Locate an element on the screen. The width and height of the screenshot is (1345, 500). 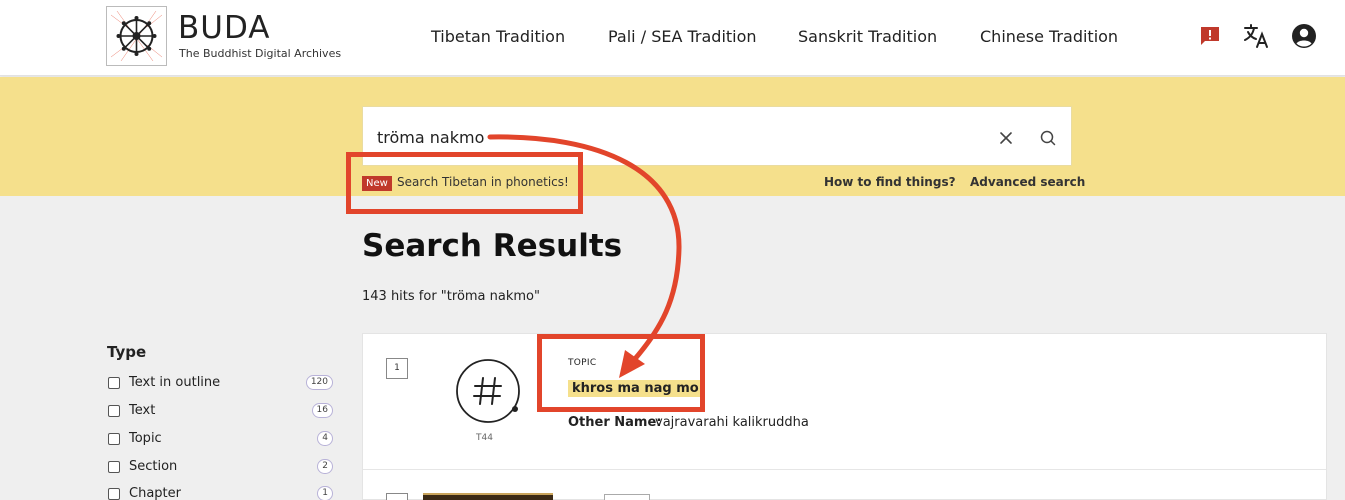
facet-label: Section is located at coordinates (153, 466).